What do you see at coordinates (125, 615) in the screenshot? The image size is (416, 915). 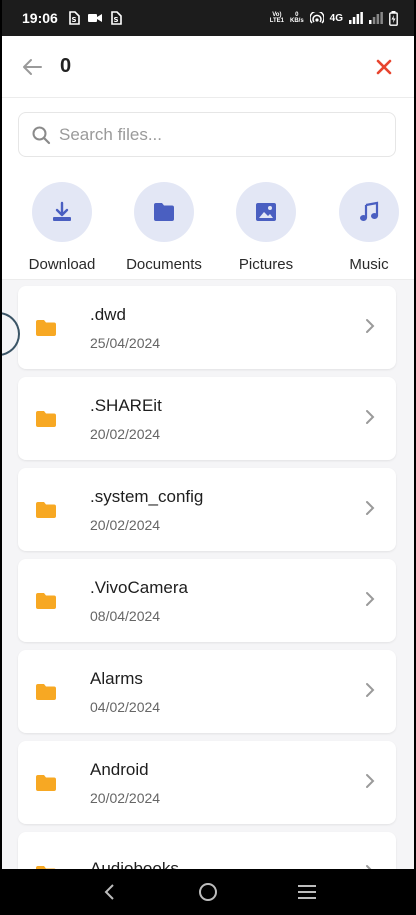 I see `file-date: 08/04/2024` at bounding box center [125, 615].